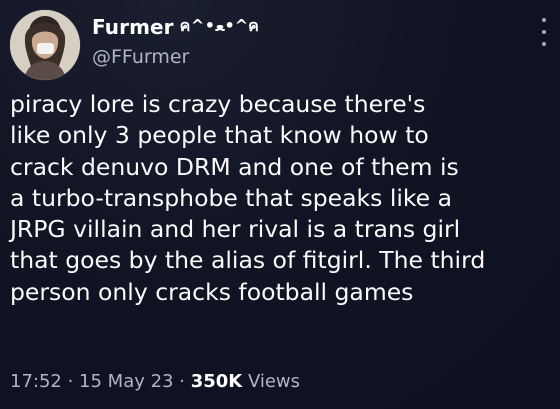 The width and height of the screenshot is (560, 409). I want to click on user-handle: @FFurmer, so click(140, 57).